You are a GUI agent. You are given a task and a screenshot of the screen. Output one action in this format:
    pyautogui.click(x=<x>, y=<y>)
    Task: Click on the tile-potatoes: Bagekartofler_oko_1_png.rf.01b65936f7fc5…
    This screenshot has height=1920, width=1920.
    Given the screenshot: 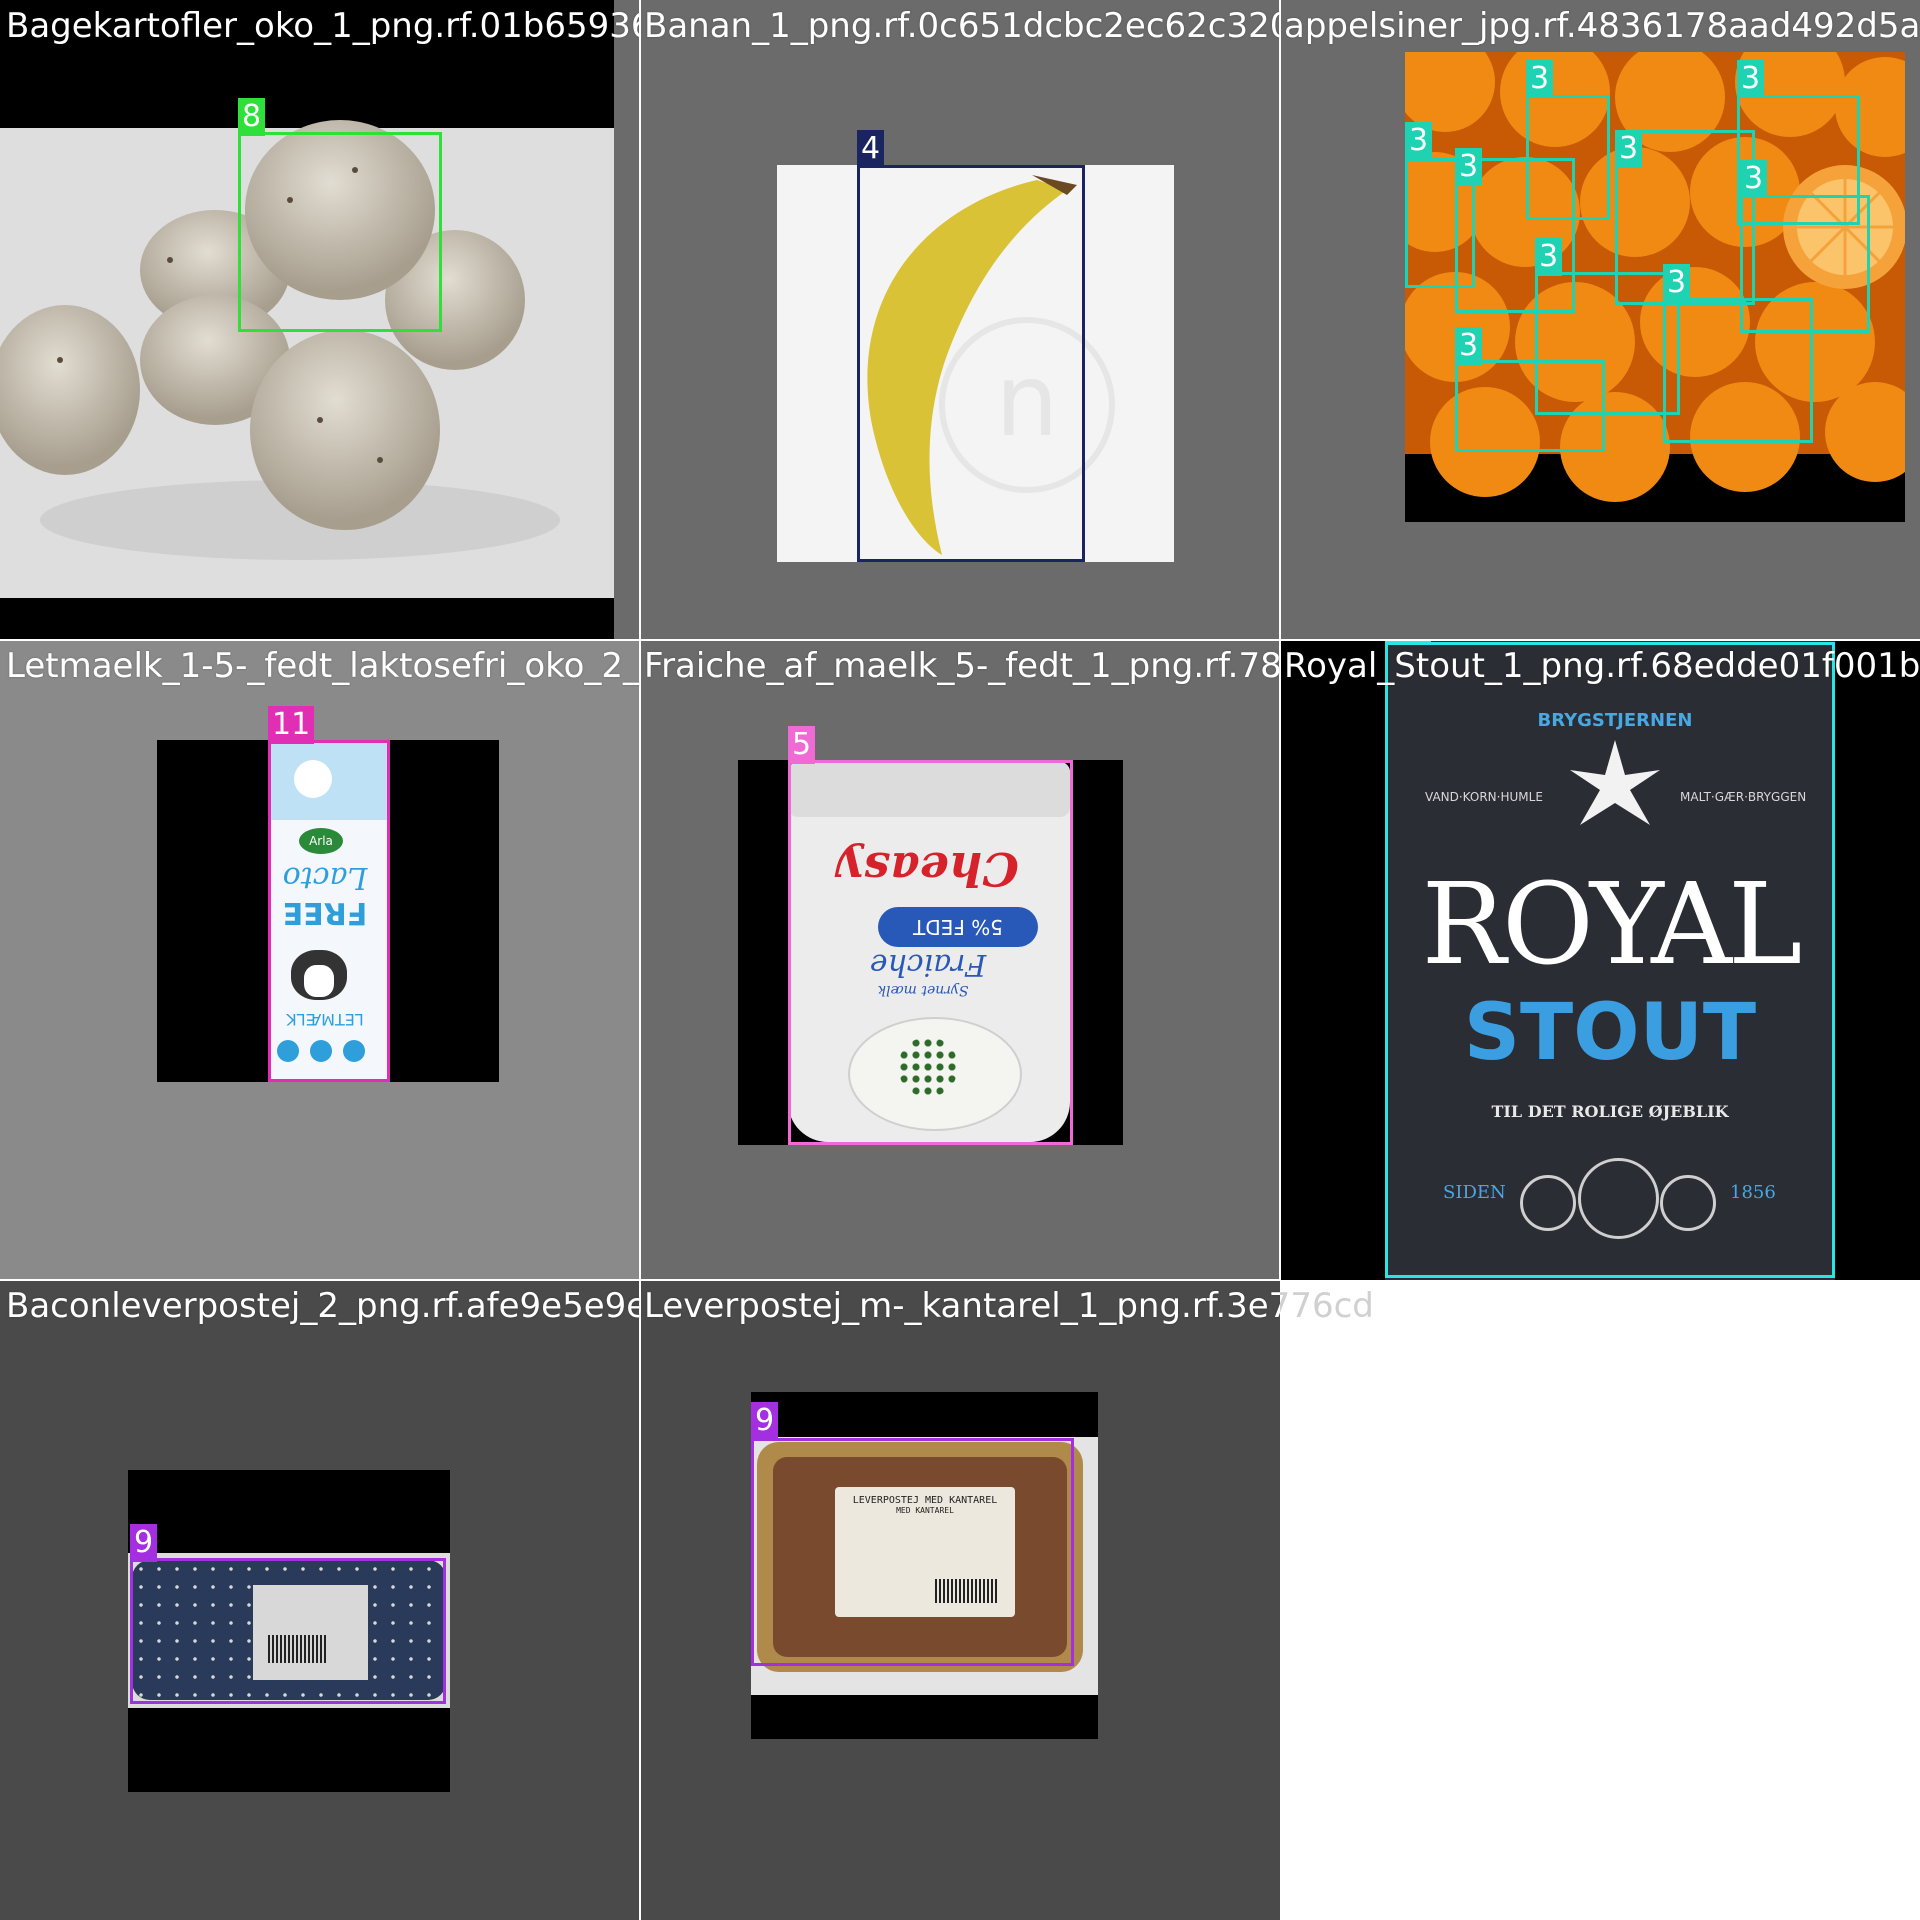 What is the action you would take?
    pyautogui.click(x=320, y=320)
    